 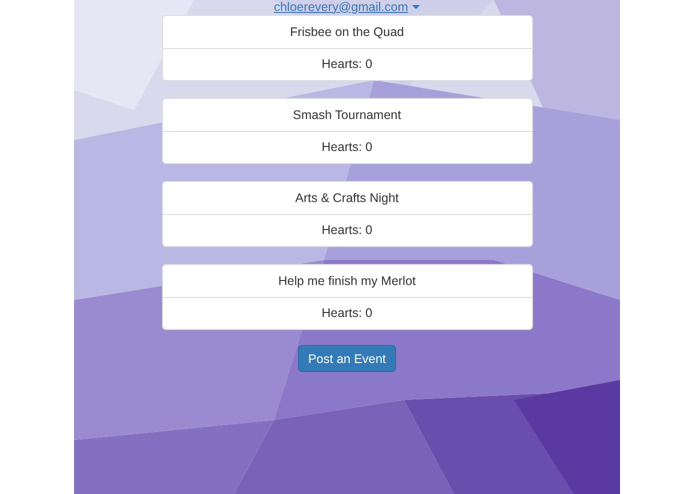 What do you see at coordinates (347, 358) in the screenshot?
I see `post-event-button: Post an Event` at bounding box center [347, 358].